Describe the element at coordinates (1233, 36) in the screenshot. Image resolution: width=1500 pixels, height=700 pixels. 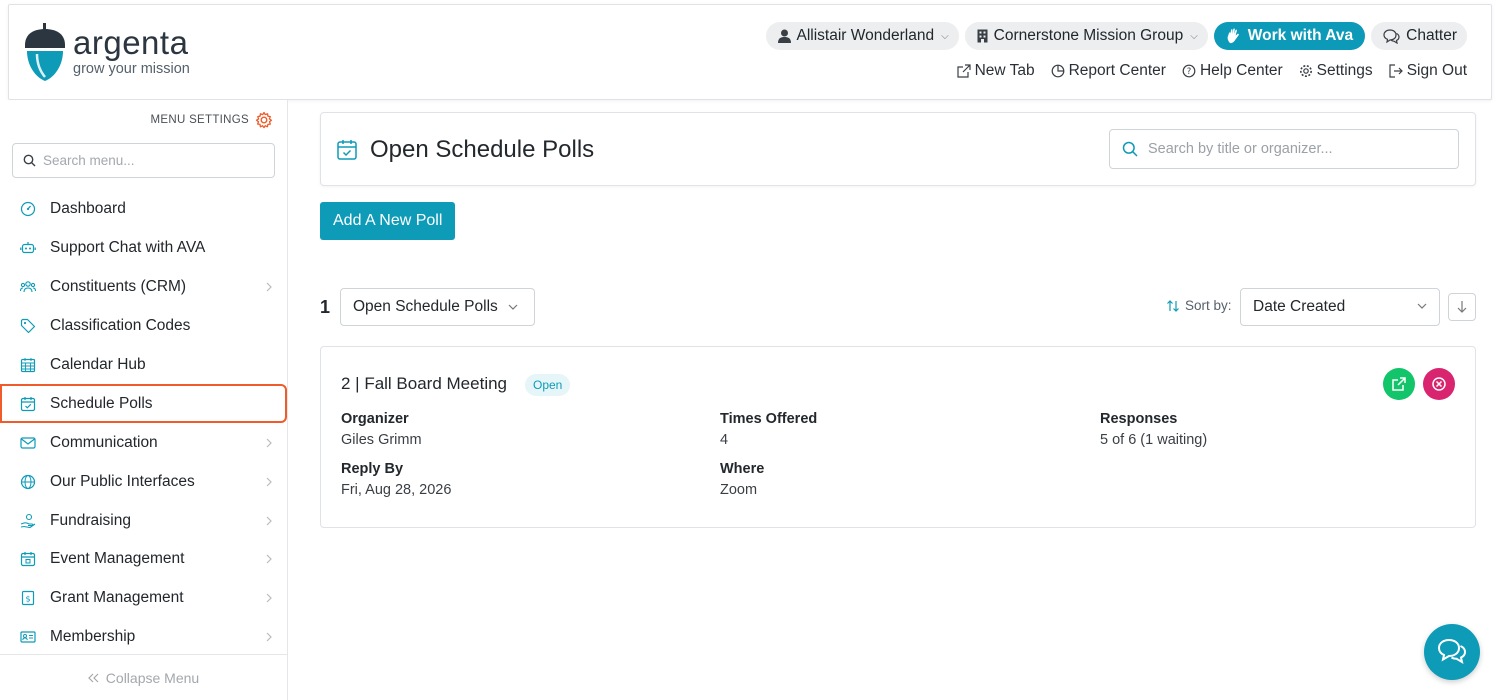
I see `waving-hand-icon` at that location.